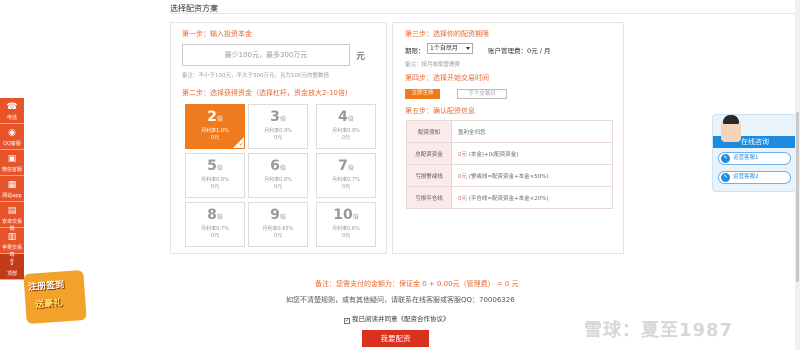 The height and width of the screenshot is (350, 800). I want to click on sidebar-item-app: ▦ 网站app, so click(12, 189).